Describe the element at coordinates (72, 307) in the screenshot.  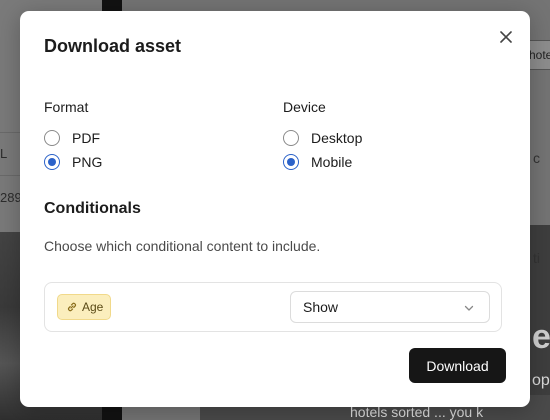
I see `link-icon` at that location.